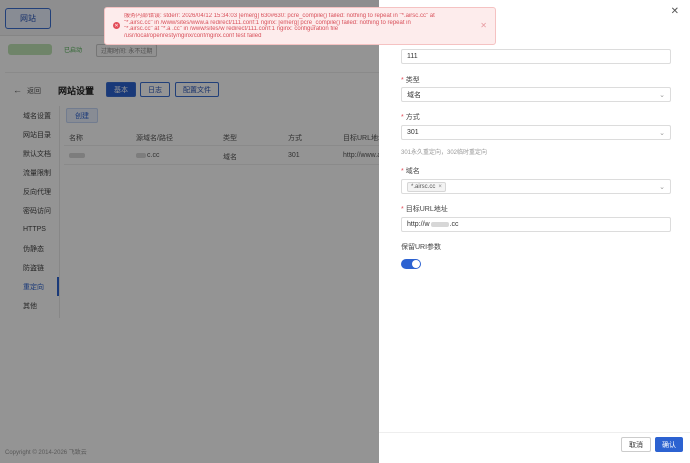 This screenshot has height=463, width=690. Describe the element at coordinates (536, 186) in the screenshot. I see `domain-select: *.airsc.cc × ⌄` at that location.